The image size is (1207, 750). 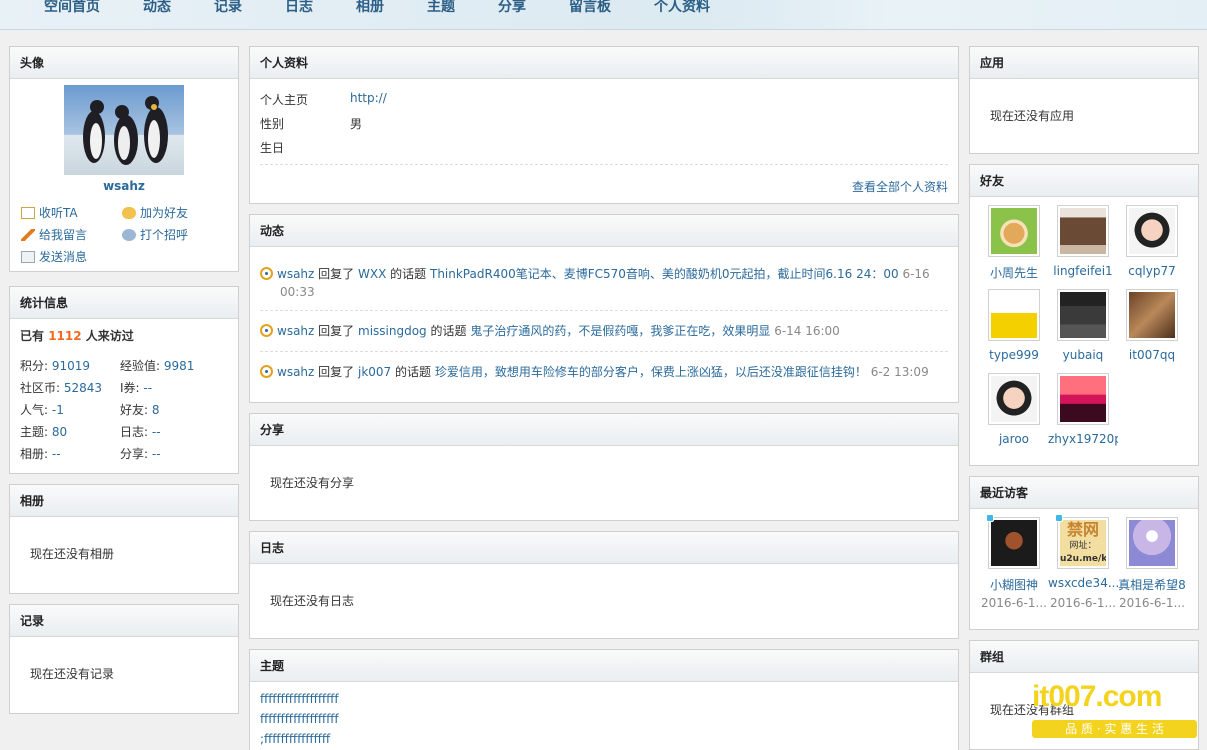 What do you see at coordinates (1084, 63) in the screenshot?
I see `apps-box-title: 应用` at bounding box center [1084, 63].